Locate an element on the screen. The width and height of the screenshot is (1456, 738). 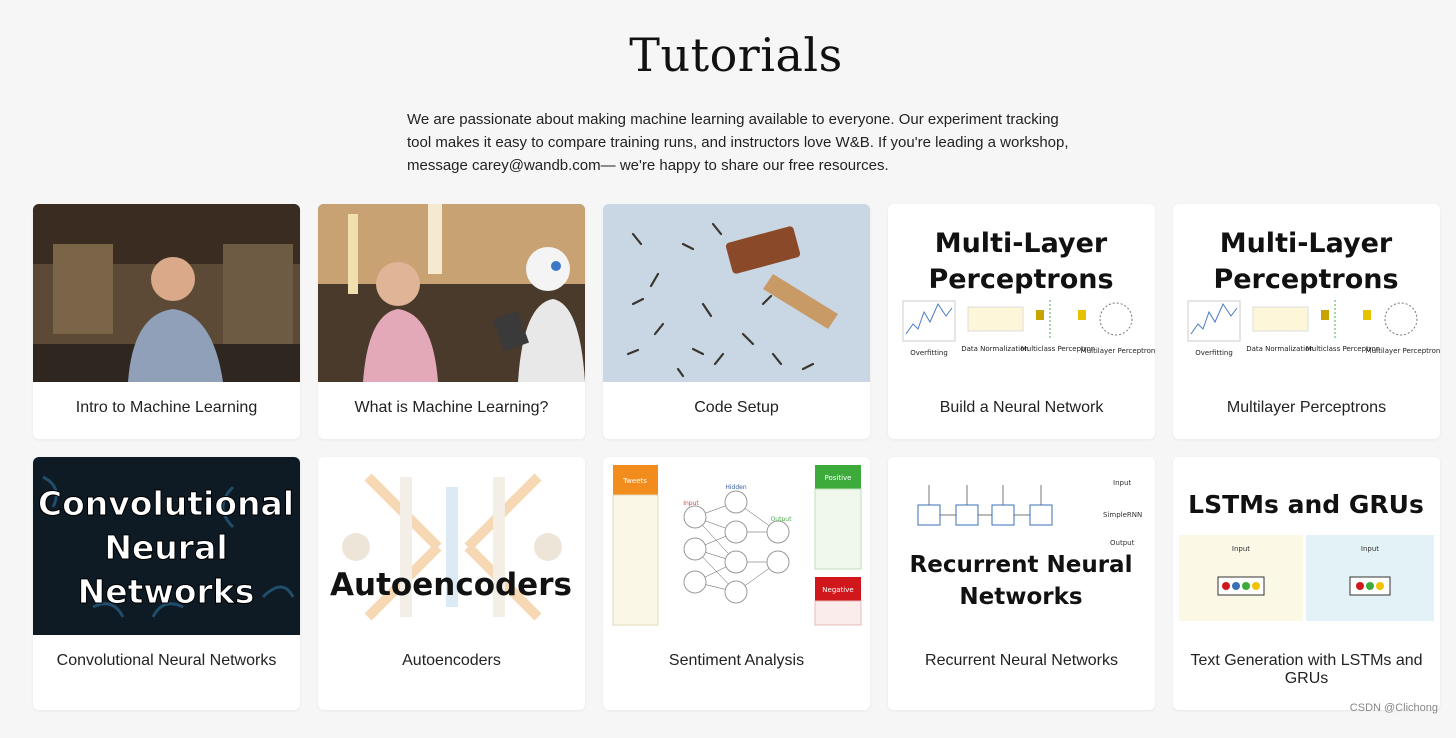
card-title: Multilayer Perceptrons is located at coordinates (1306, 408).